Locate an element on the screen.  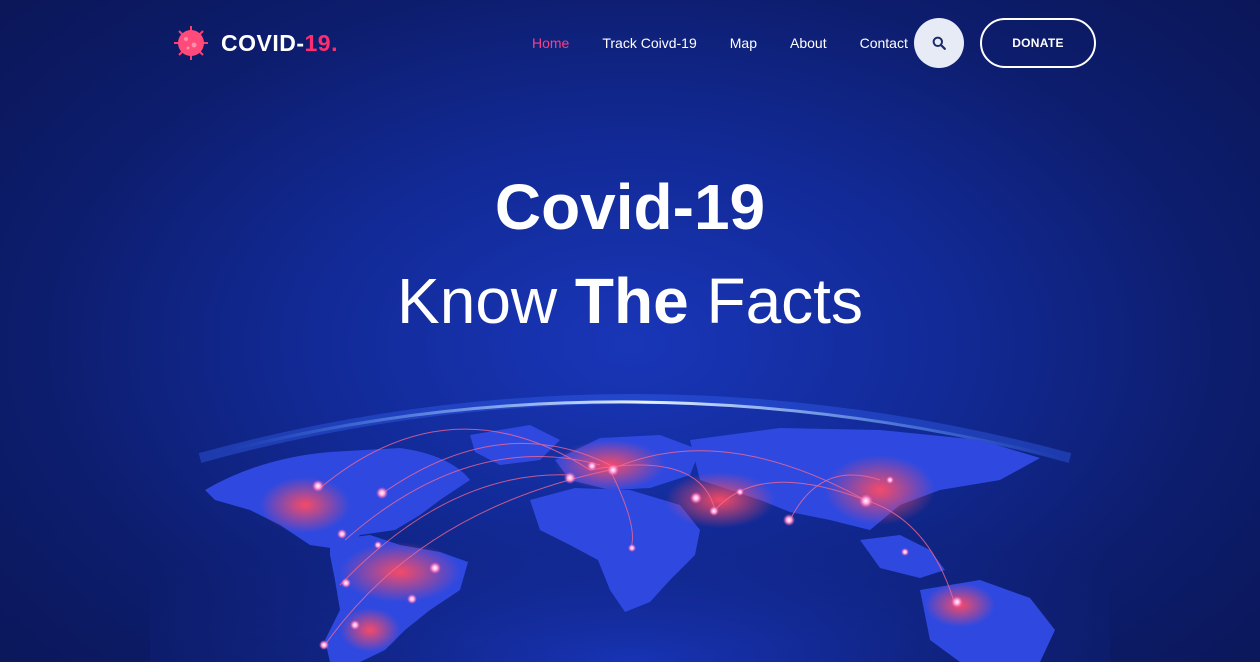
search-button is located at coordinates (939, 43).